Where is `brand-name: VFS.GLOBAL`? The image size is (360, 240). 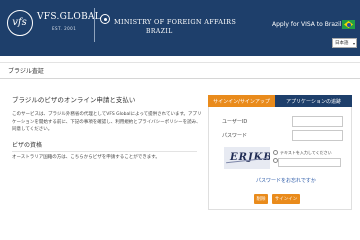 brand-name: VFS.GLOBAL is located at coordinates (69, 17).